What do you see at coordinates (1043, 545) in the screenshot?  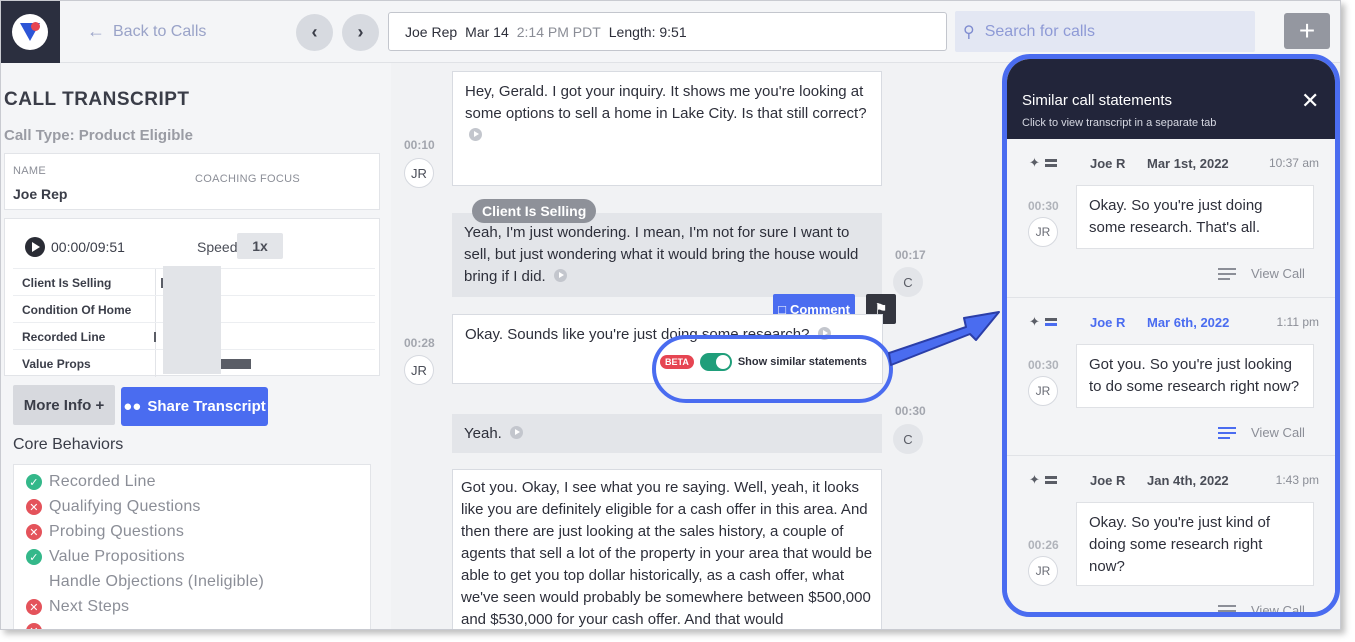 I see `statement-timestamp: 00:26` at bounding box center [1043, 545].